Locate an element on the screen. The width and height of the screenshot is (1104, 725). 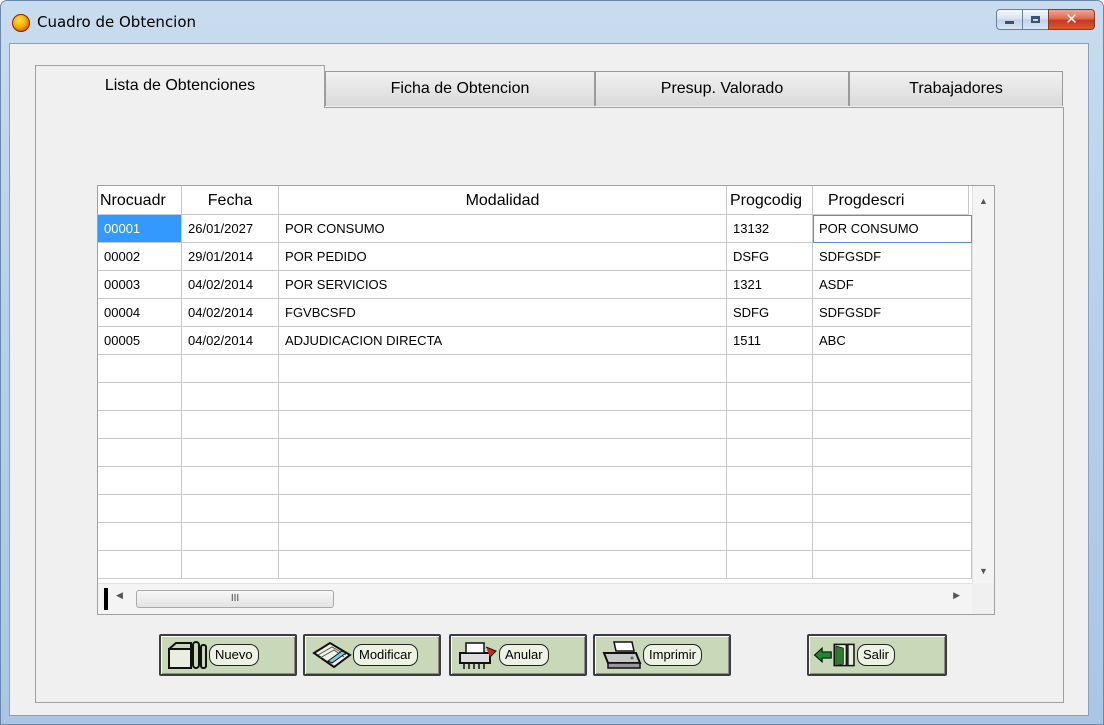
cell-progdescri: ABC is located at coordinates (892, 341).